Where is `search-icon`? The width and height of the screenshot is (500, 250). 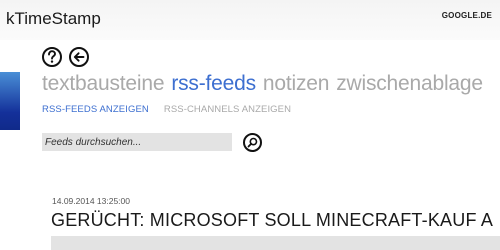 search-icon is located at coordinates (252, 142).